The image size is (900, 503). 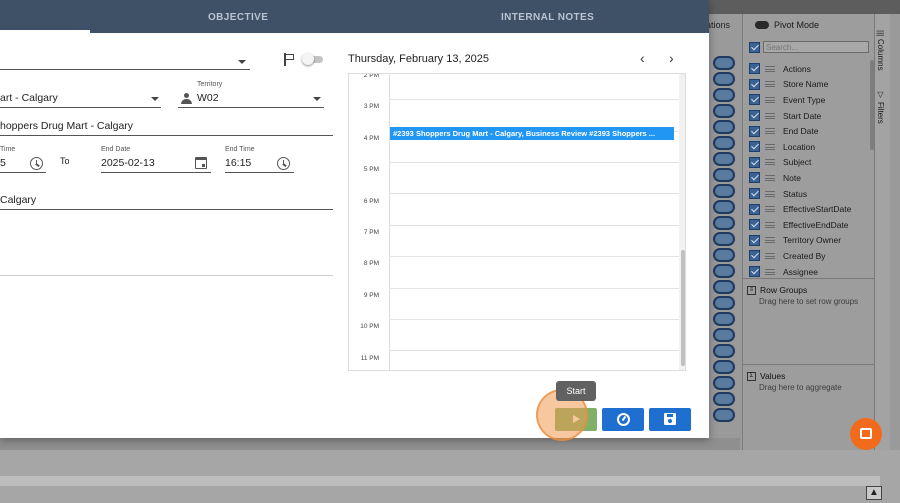 What do you see at coordinates (810, 194) in the screenshot?
I see `column-item: Status` at bounding box center [810, 194].